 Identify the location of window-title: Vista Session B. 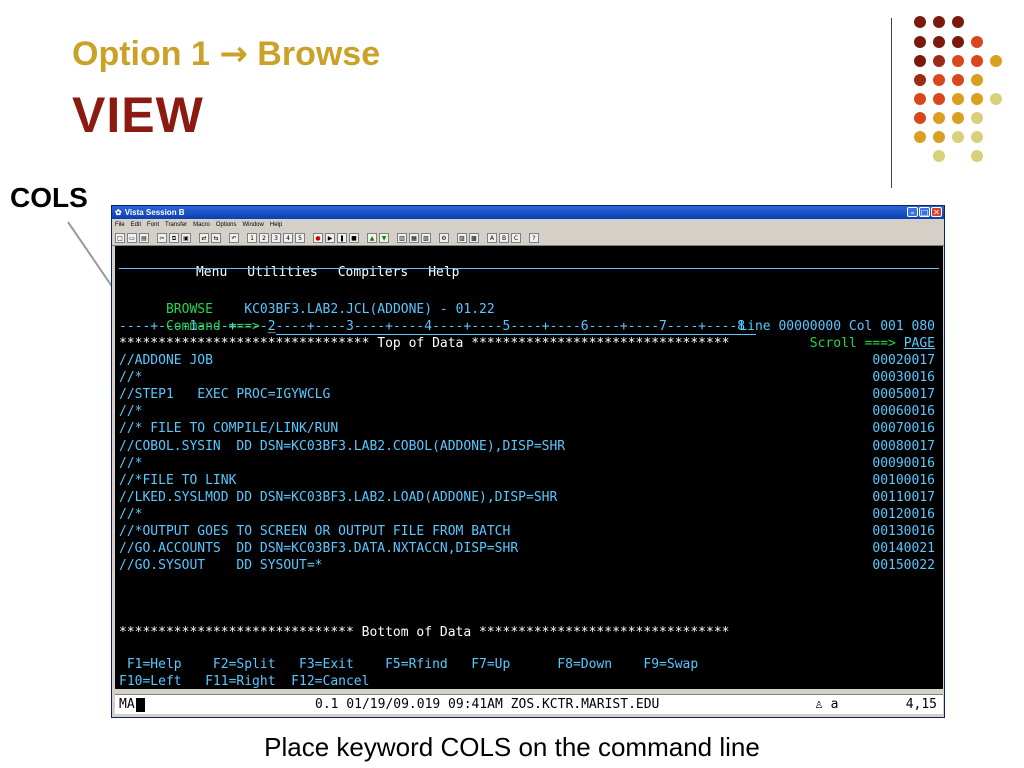
(154, 212).